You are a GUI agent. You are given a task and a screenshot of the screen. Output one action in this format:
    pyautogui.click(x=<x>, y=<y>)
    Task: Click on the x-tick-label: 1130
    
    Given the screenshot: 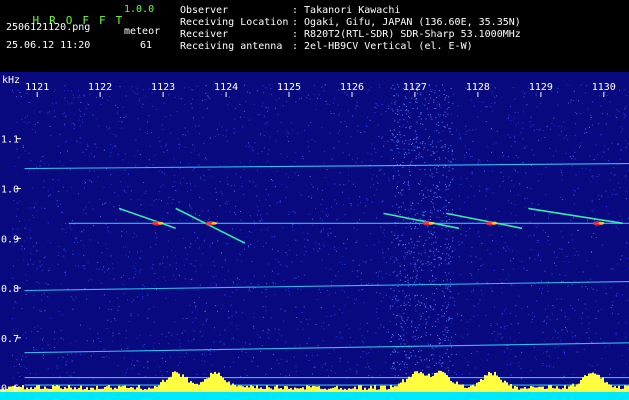 What is the action you would take?
    pyautogui.click(x=604, y=87)
    